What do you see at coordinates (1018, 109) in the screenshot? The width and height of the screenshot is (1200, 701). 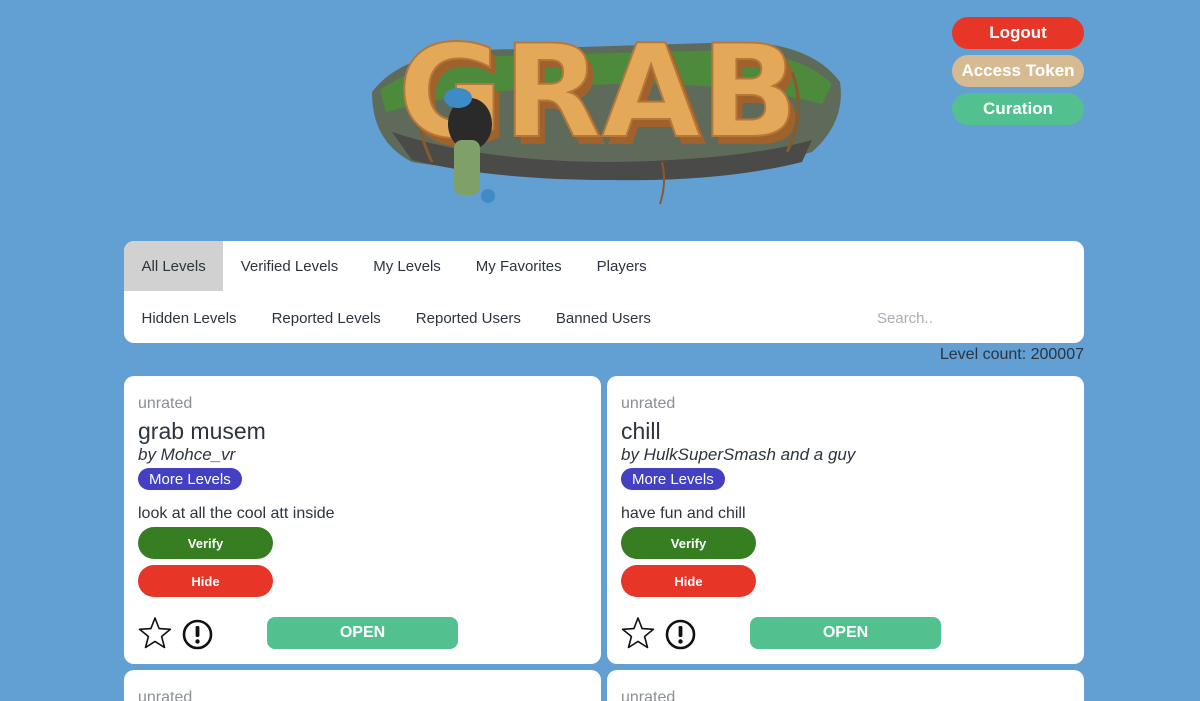 I see `curation-button: Curation` at bounding box center [1018, 109].